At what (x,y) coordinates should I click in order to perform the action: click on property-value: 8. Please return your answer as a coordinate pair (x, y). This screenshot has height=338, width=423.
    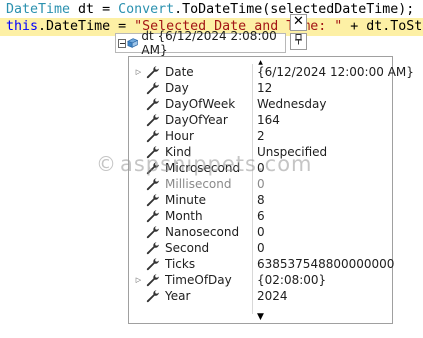
    Looking at the image, I should click on (261, 200).